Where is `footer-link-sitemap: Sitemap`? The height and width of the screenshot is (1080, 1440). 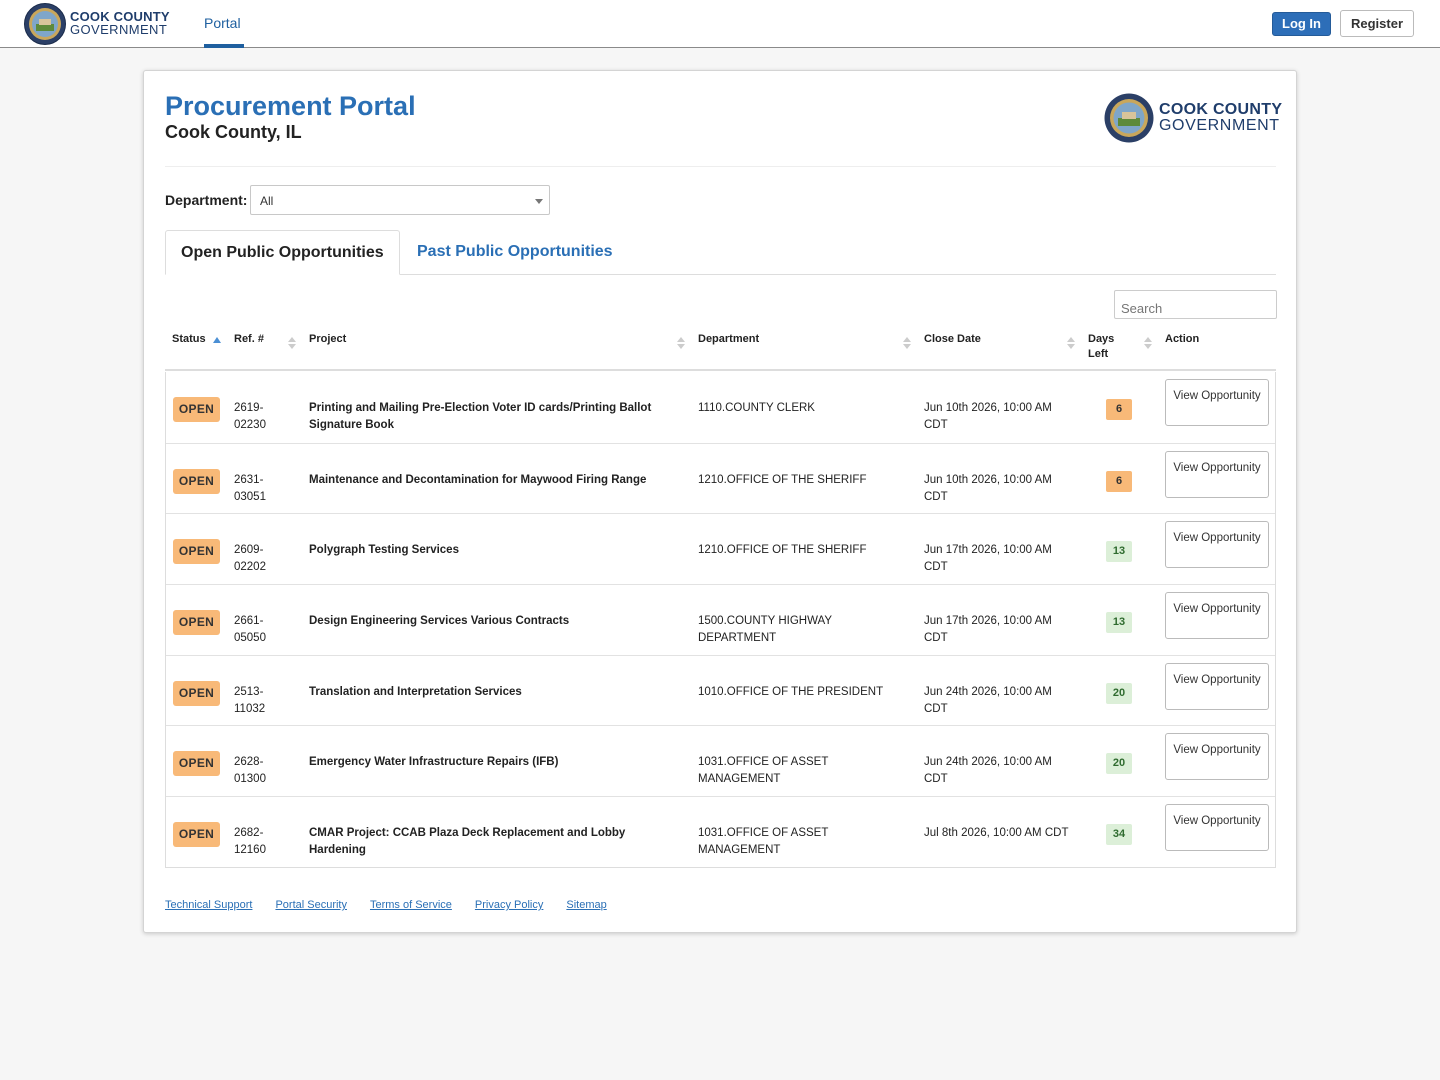
footer-link-sitemap: Sitemap is located at coordinates (586, 905).